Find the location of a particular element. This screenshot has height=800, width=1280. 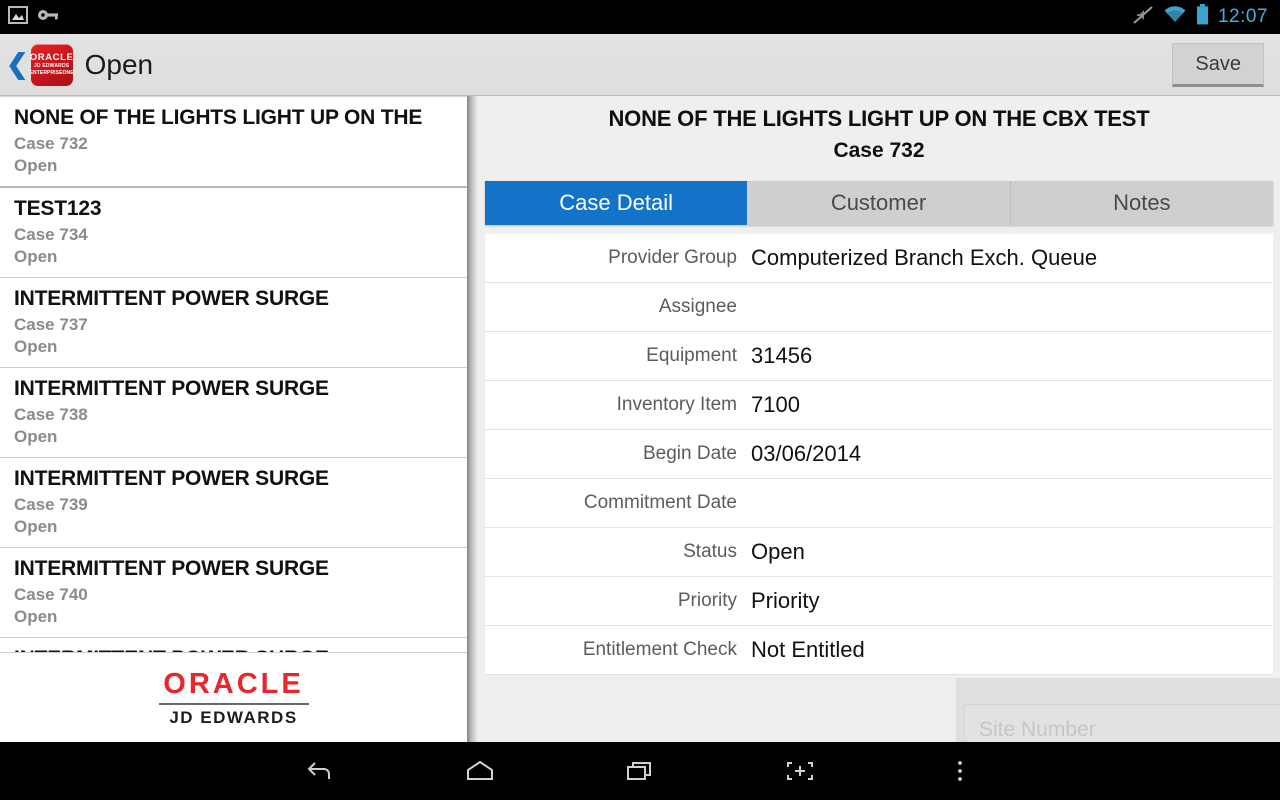

list-item-case: Case 734 is located at coordinates (51, 234).